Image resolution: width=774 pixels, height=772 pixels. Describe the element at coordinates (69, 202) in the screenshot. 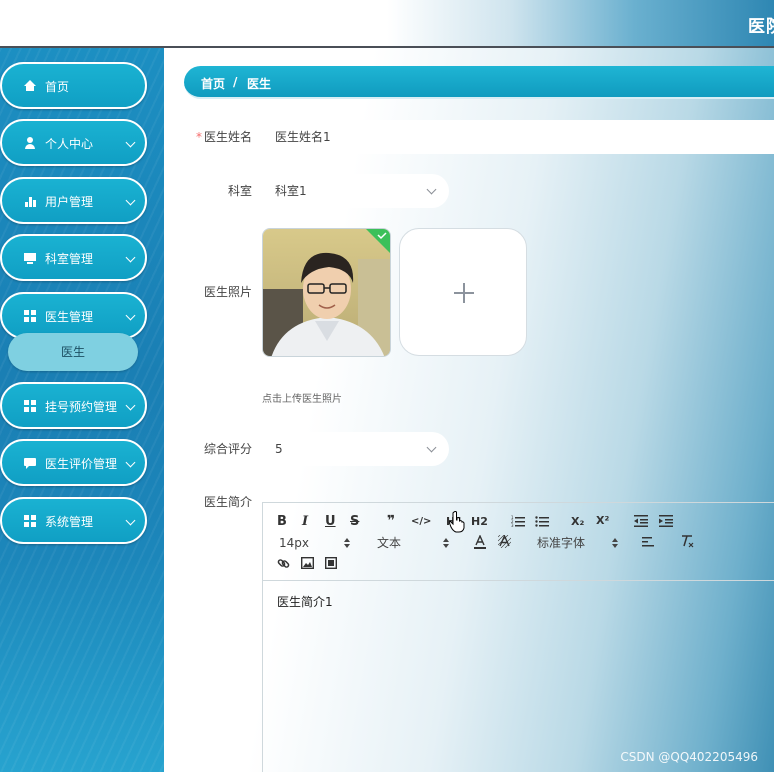

I see `sidebar-item-label: 用户管理` at that location.